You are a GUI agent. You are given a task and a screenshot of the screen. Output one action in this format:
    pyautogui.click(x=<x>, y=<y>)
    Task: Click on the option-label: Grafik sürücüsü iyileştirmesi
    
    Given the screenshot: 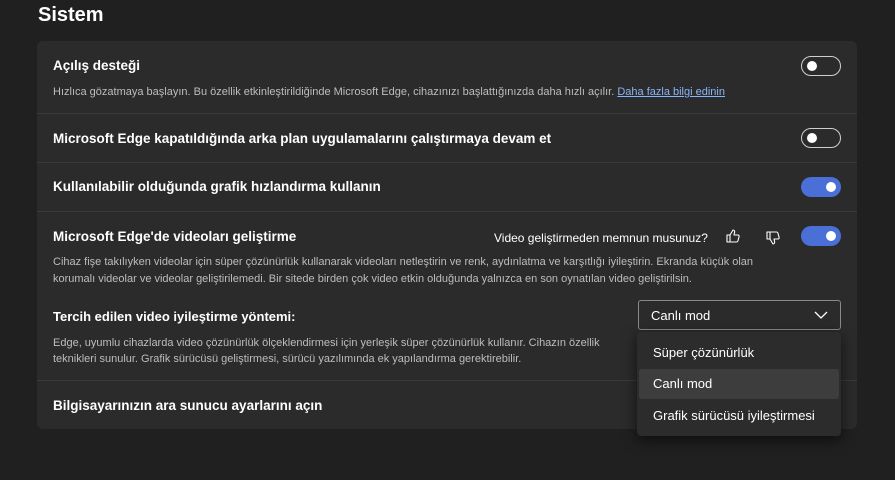 What is the action you would take?
    pyautogui.click(x=734, y=415)
    